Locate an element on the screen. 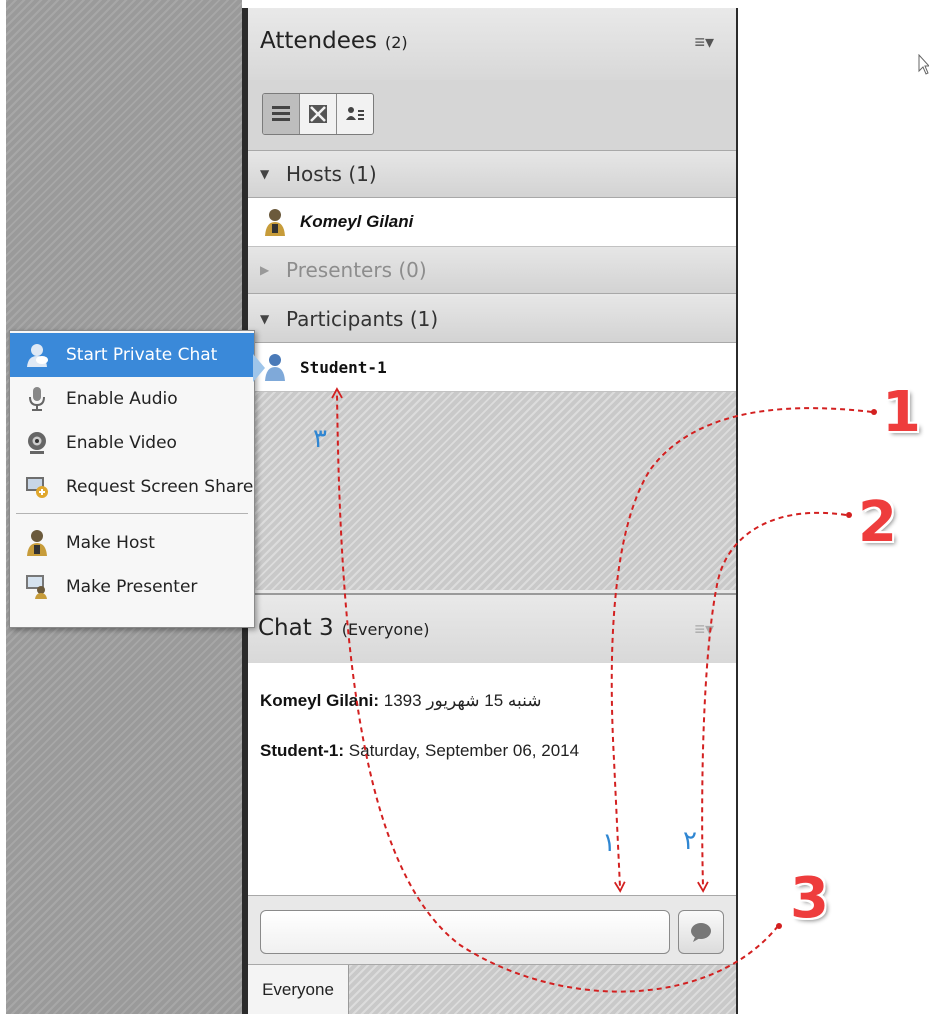 This screenshot has height=1014, width=929. make-host-item: Make Host is located at coordinates (132, 543).